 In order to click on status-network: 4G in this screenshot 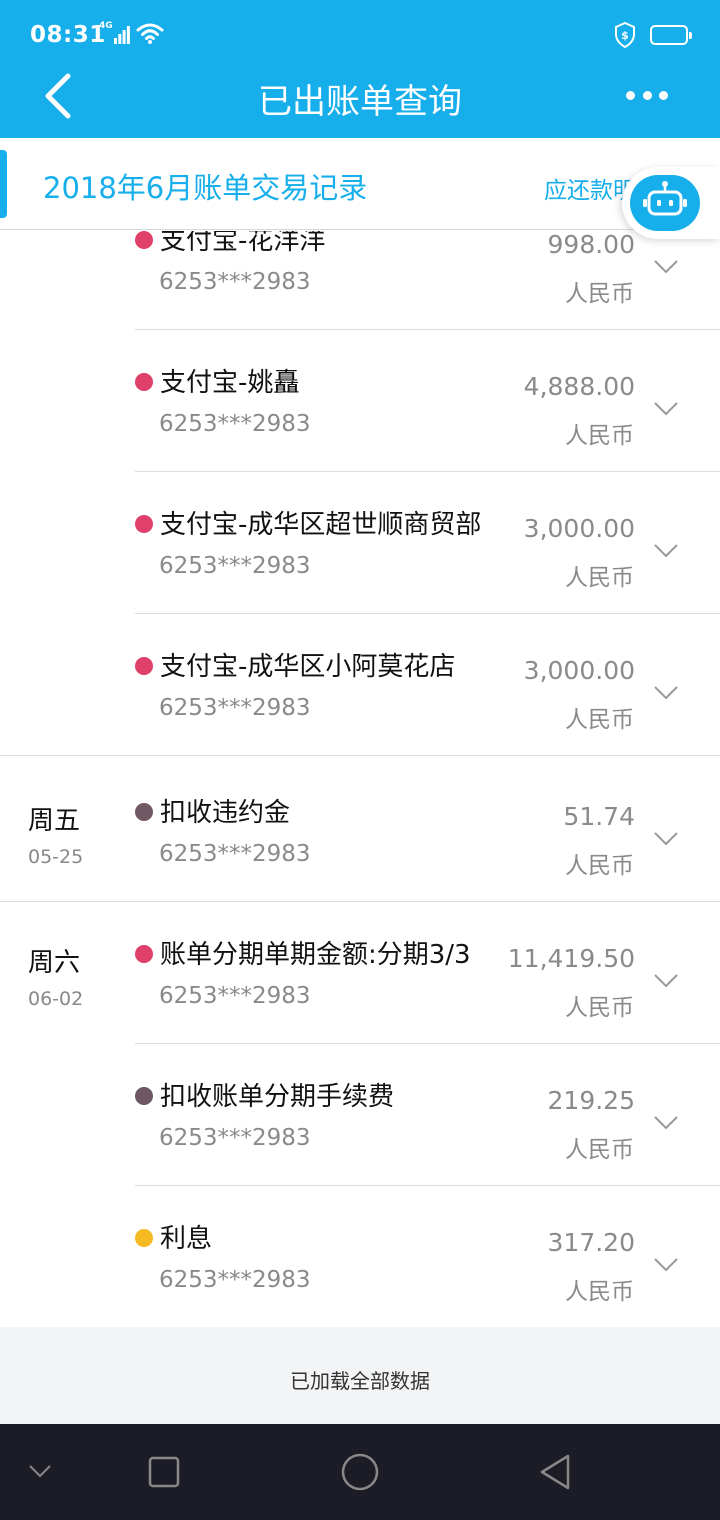, I will do `click(131, 33)`.